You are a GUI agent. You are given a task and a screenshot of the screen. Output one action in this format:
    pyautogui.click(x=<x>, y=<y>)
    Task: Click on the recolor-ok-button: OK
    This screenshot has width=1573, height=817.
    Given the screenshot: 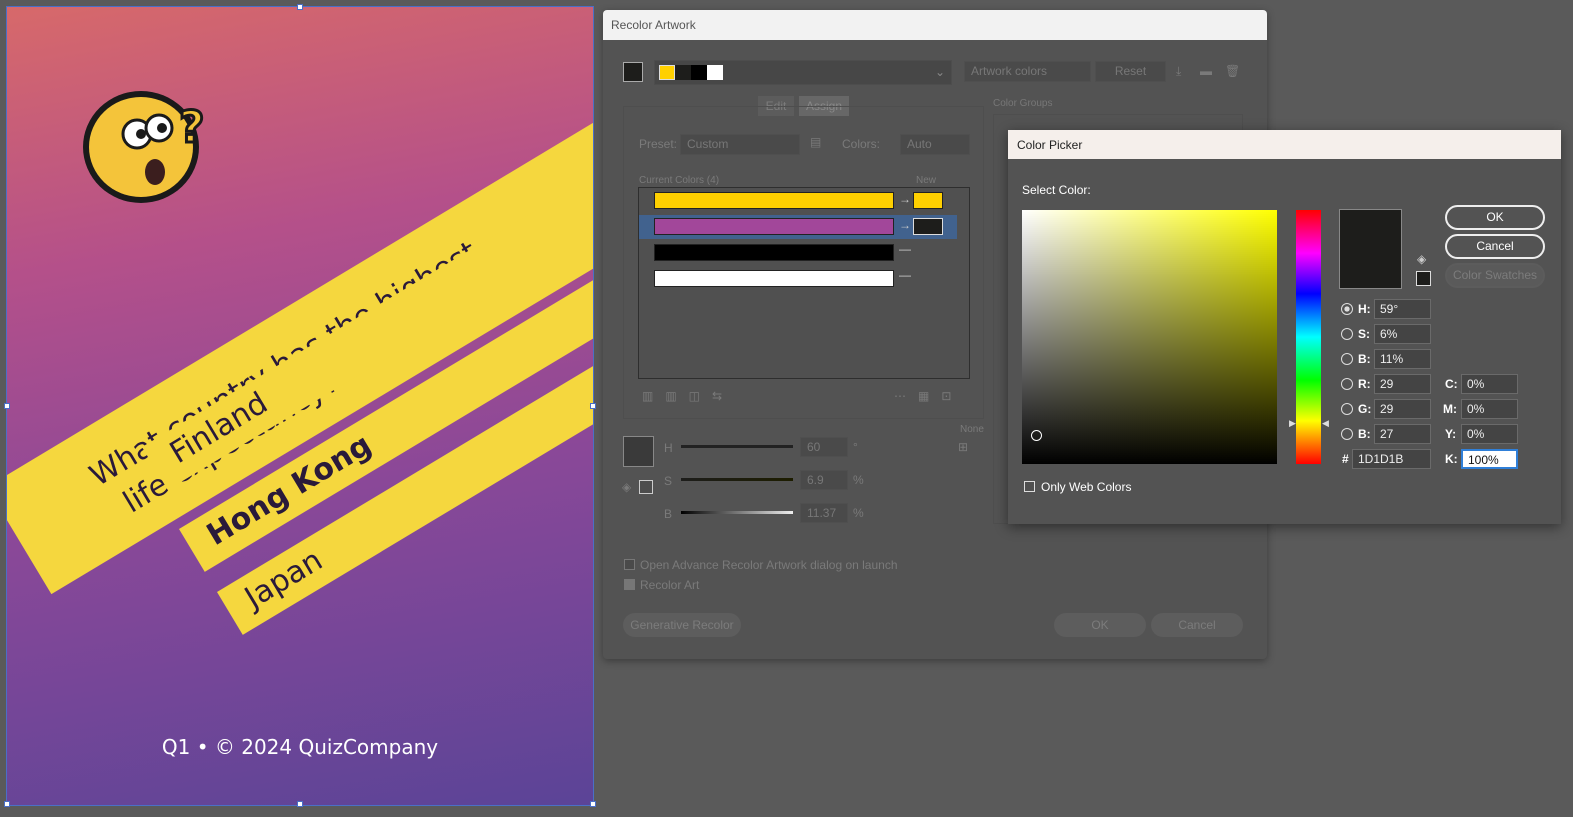 What is the action you would take?
    pyautogui.click(x=1100, y=625)
    